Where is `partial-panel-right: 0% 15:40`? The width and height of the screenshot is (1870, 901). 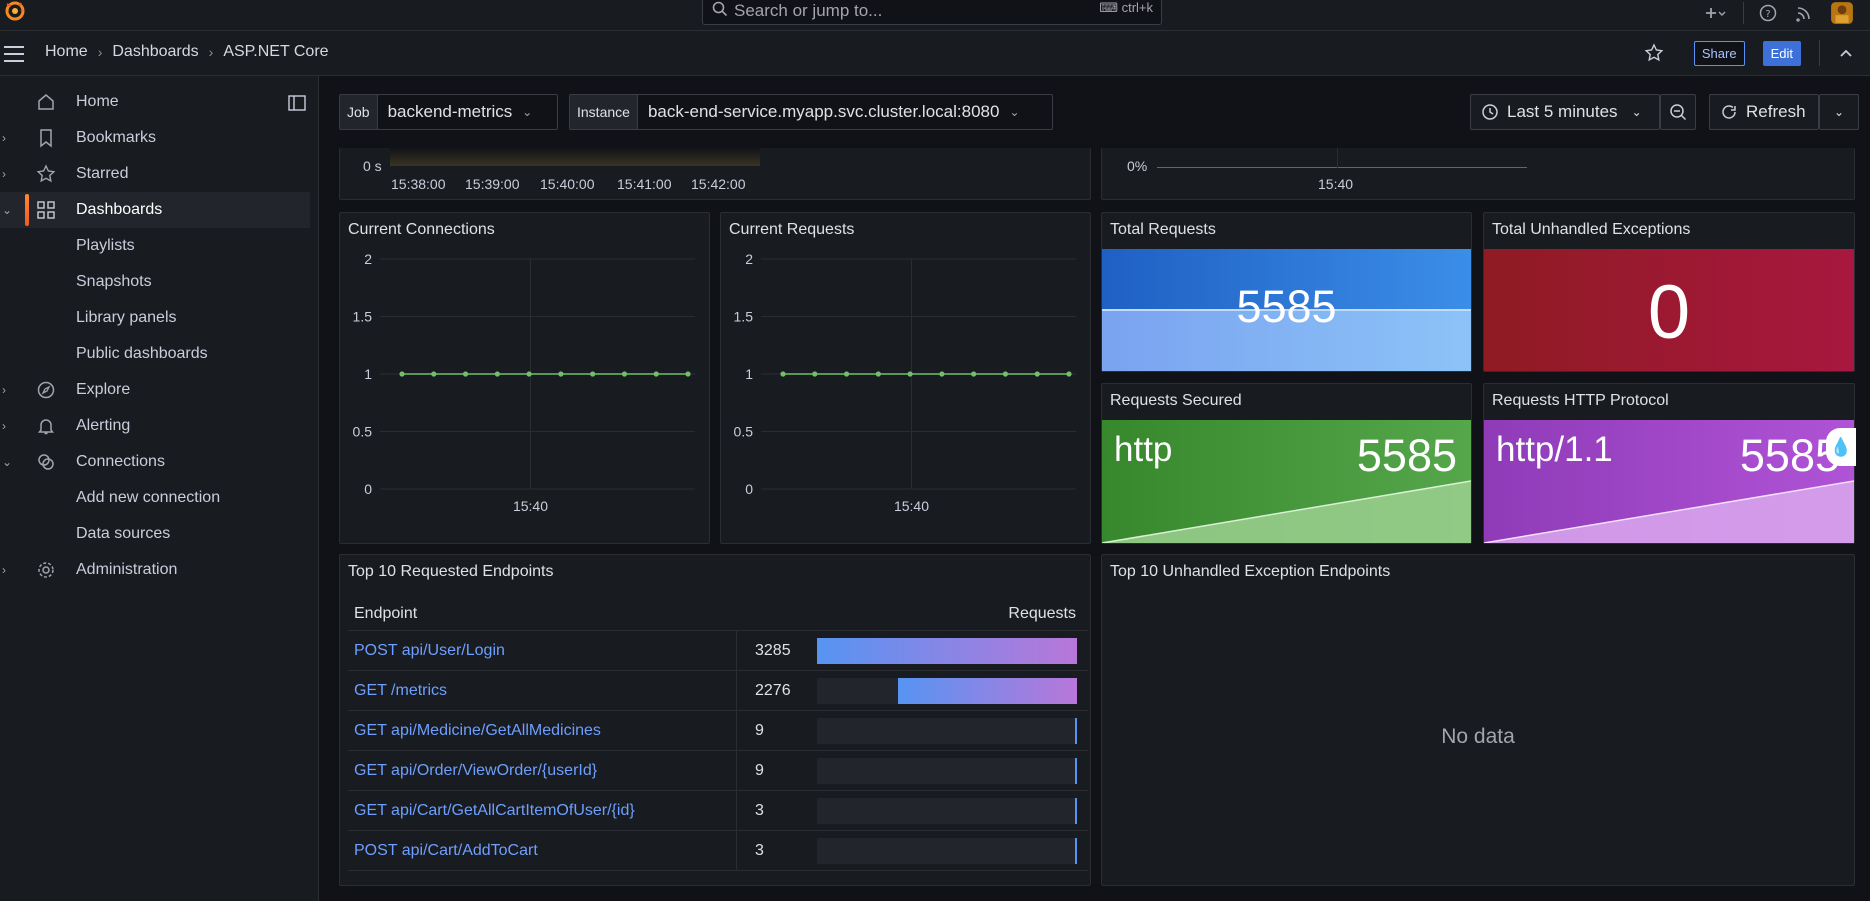 partial-panel-right: 0% 15:40 is located at coordinates (1478, 174).